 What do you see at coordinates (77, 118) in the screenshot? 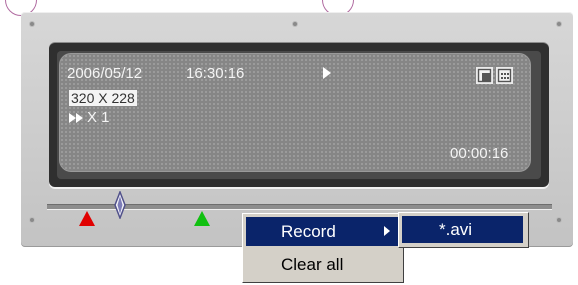
I see `fast-forward-icon` at bounding box center [77, 118].